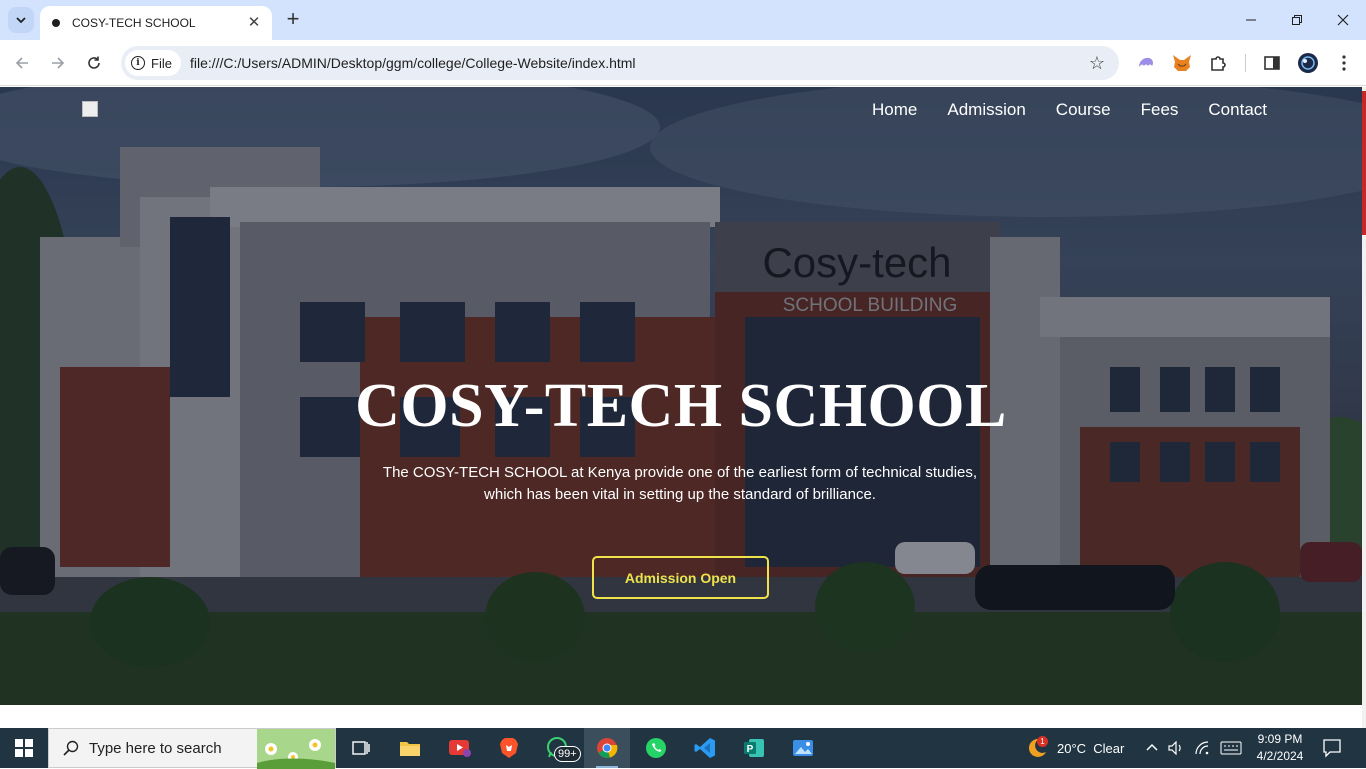  I want to click on forward-button, so click(58, 63).